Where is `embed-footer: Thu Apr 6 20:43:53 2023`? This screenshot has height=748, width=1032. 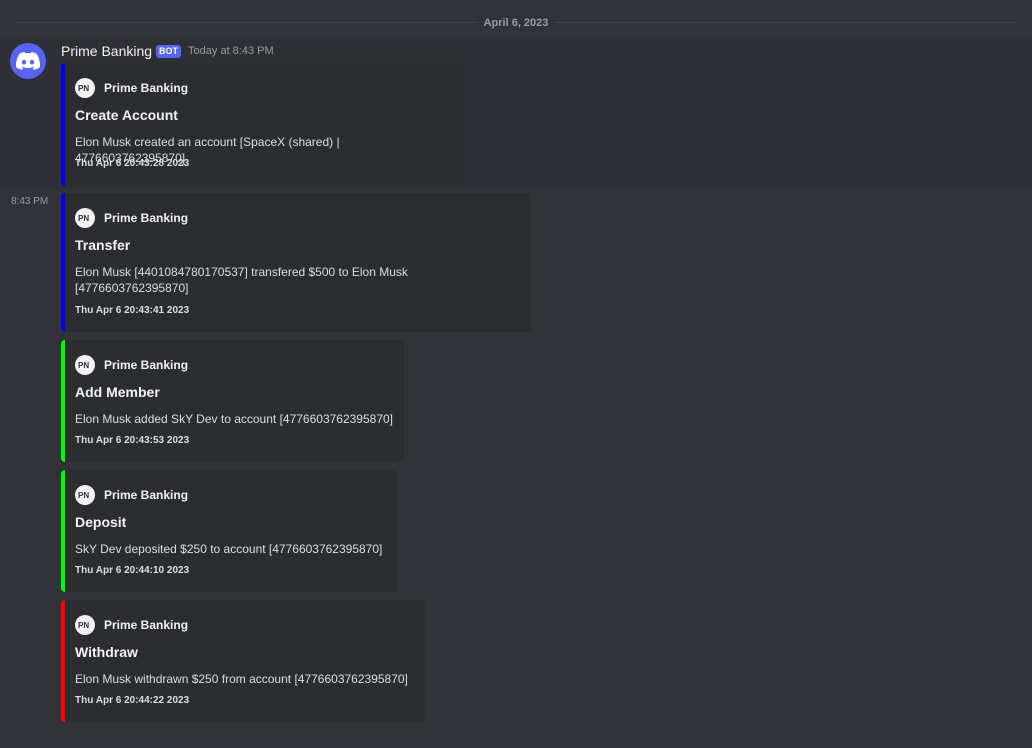 embed-footer: Thu Apr 6 20:43:53 2023 is located at coordinates (132, 440).